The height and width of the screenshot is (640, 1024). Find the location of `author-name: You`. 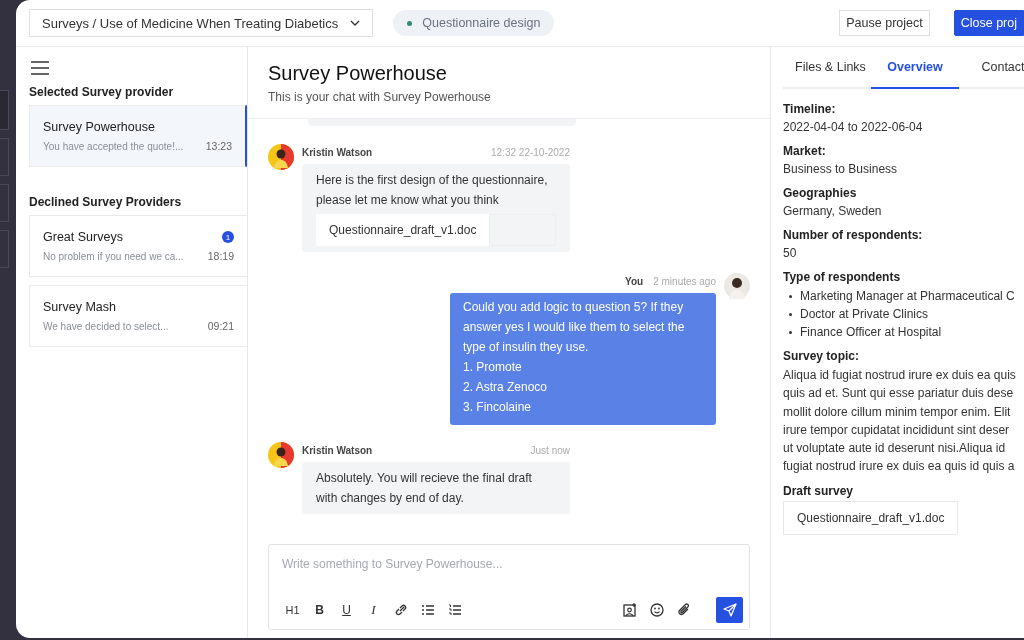

author-name: You is located at coordinates (634, 281).